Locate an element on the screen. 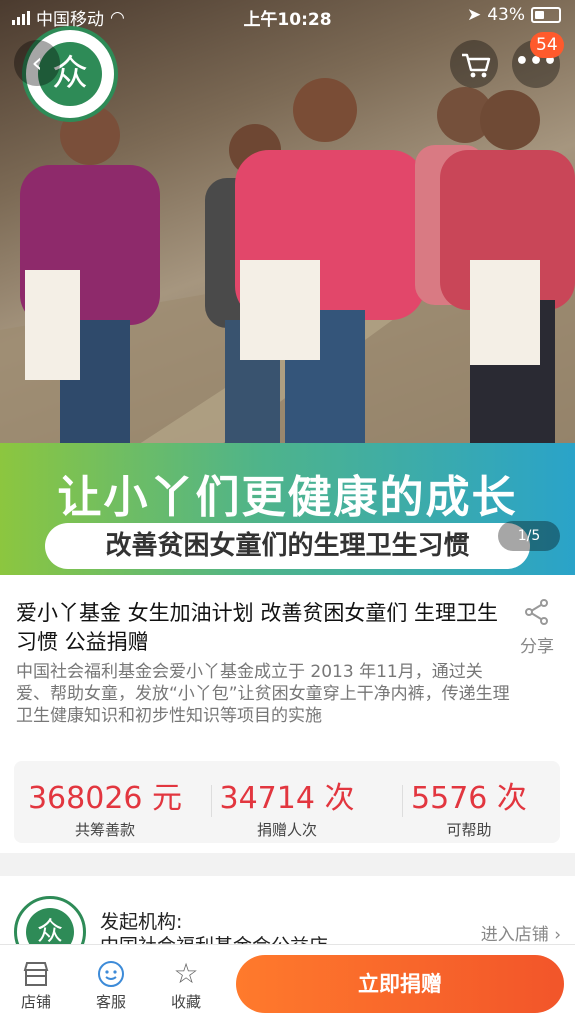  chevron-left-icon: ‹ is located at coordinates (37, 62).